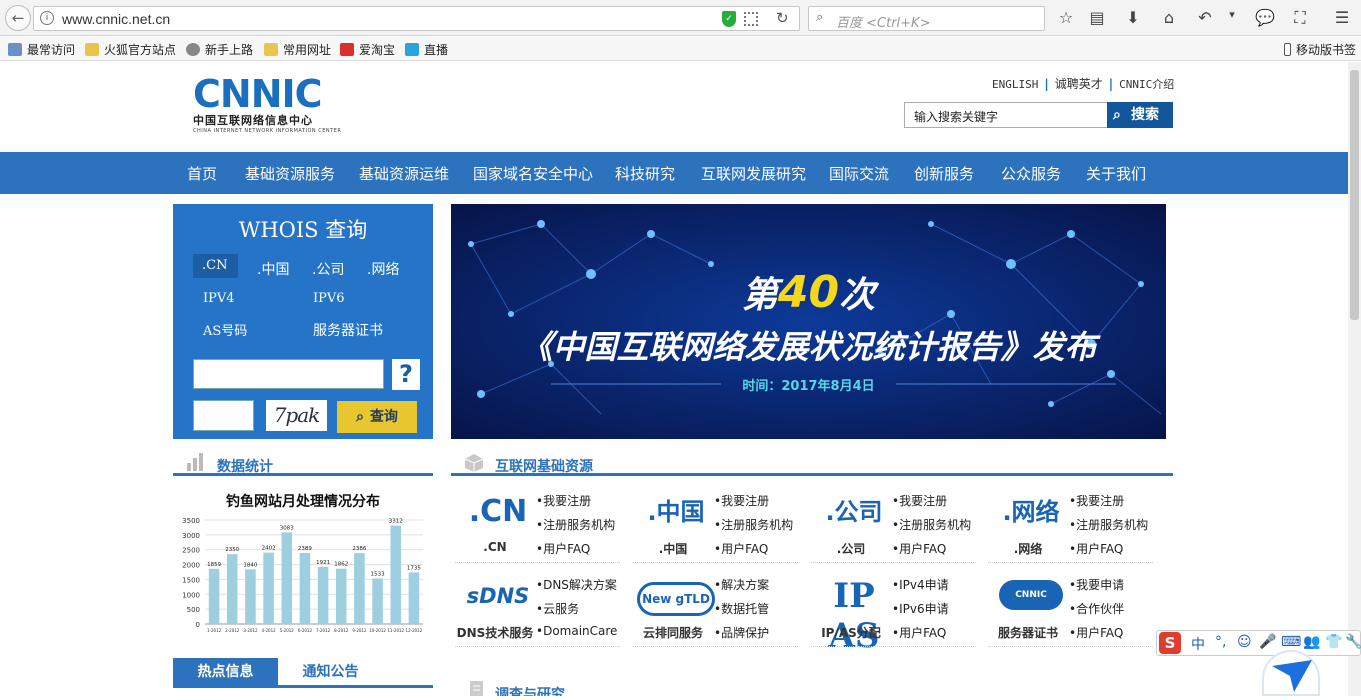 This screenshot has height=700, width=1361. Describe the element at coordinates (741, 588) in the screenshot. I see `resource-link: •解决方案` at that location.